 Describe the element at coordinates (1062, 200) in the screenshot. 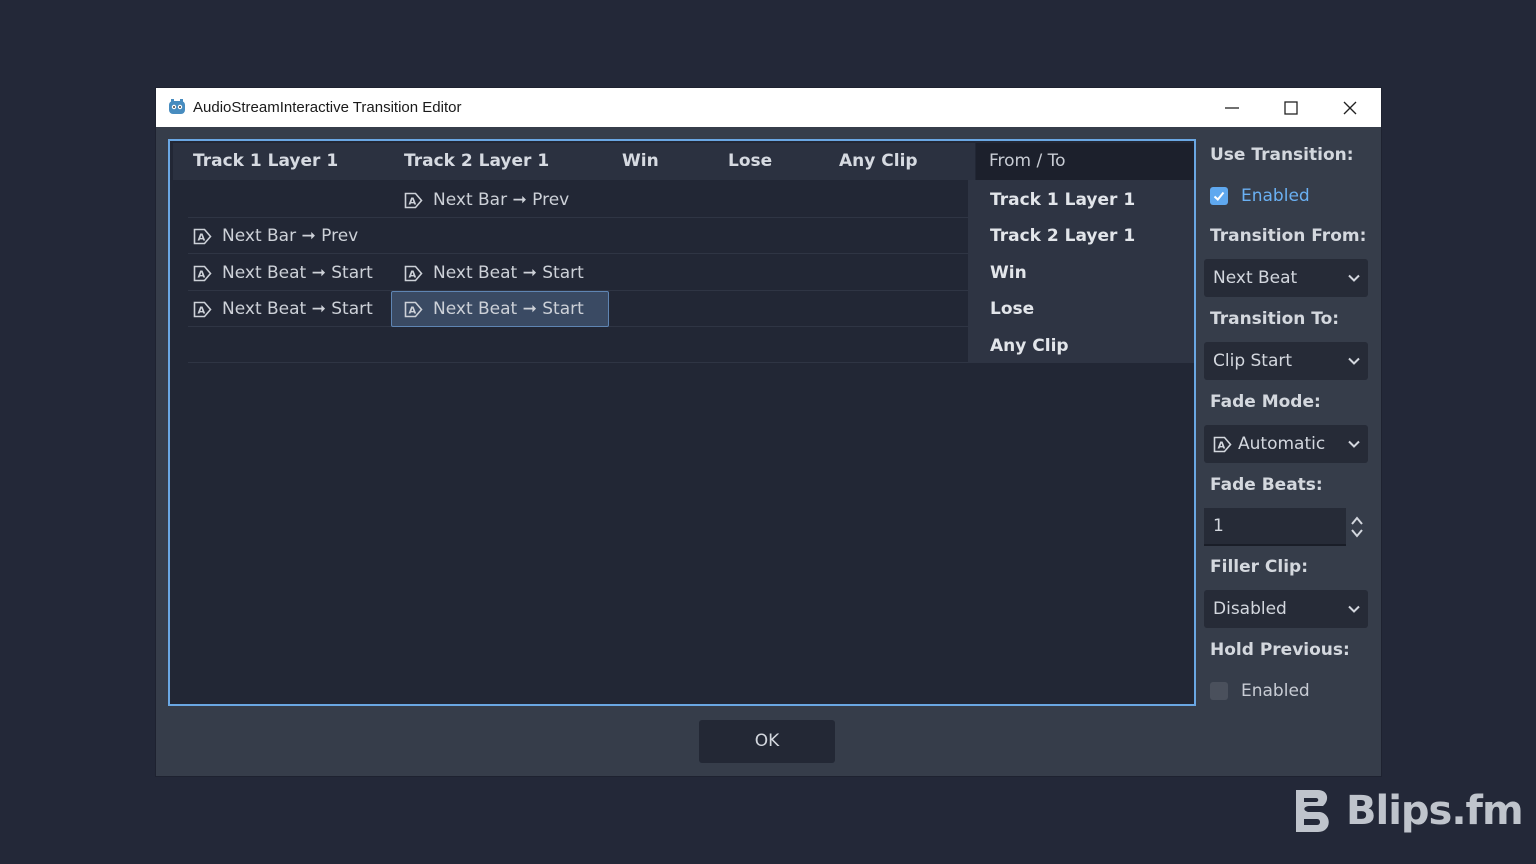

I see `row-header-track-1-layer-1: Track 1 Layer 1` at that location.